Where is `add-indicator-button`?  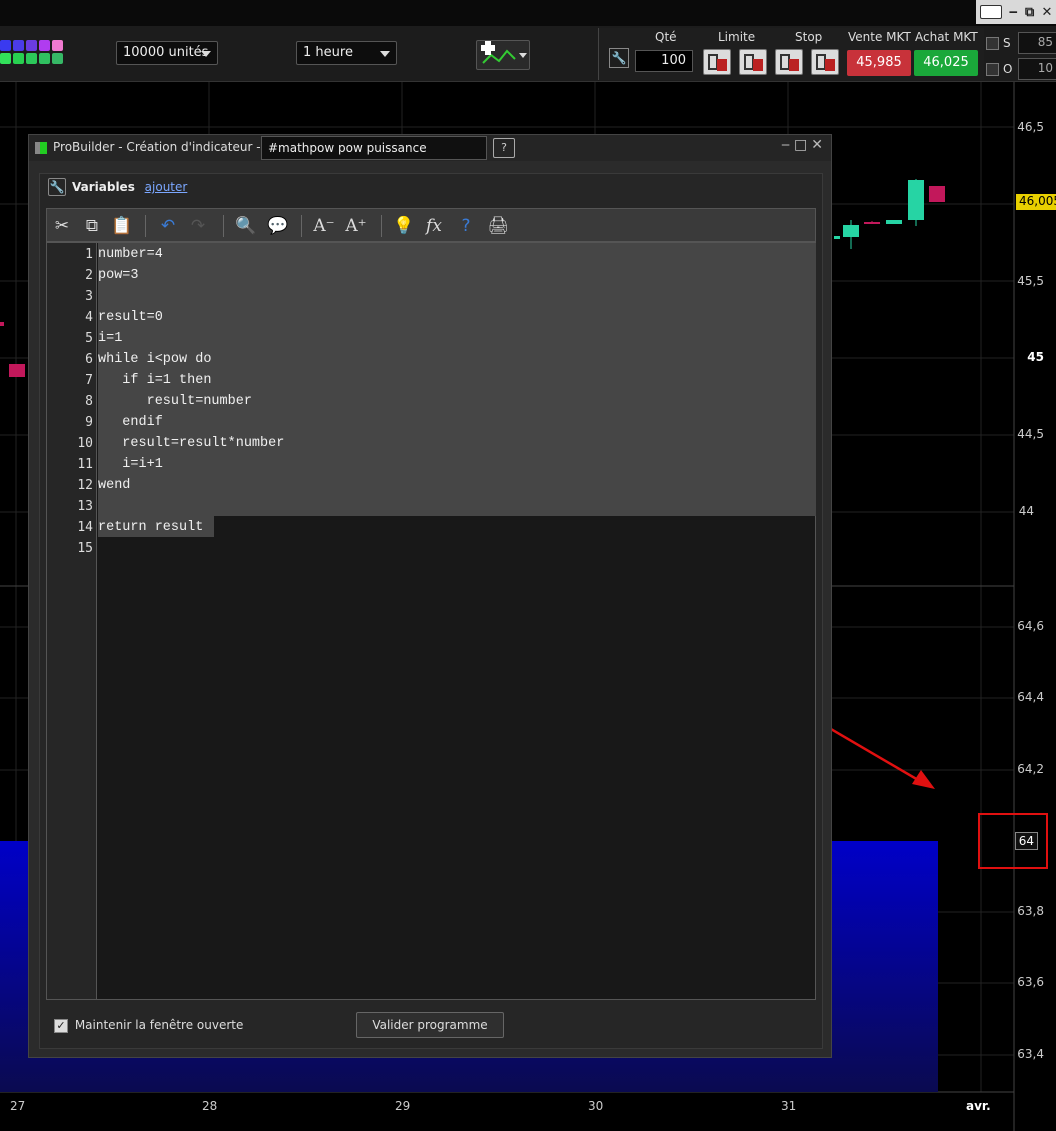 add-indicator-button is located at coordinates (503, 55).